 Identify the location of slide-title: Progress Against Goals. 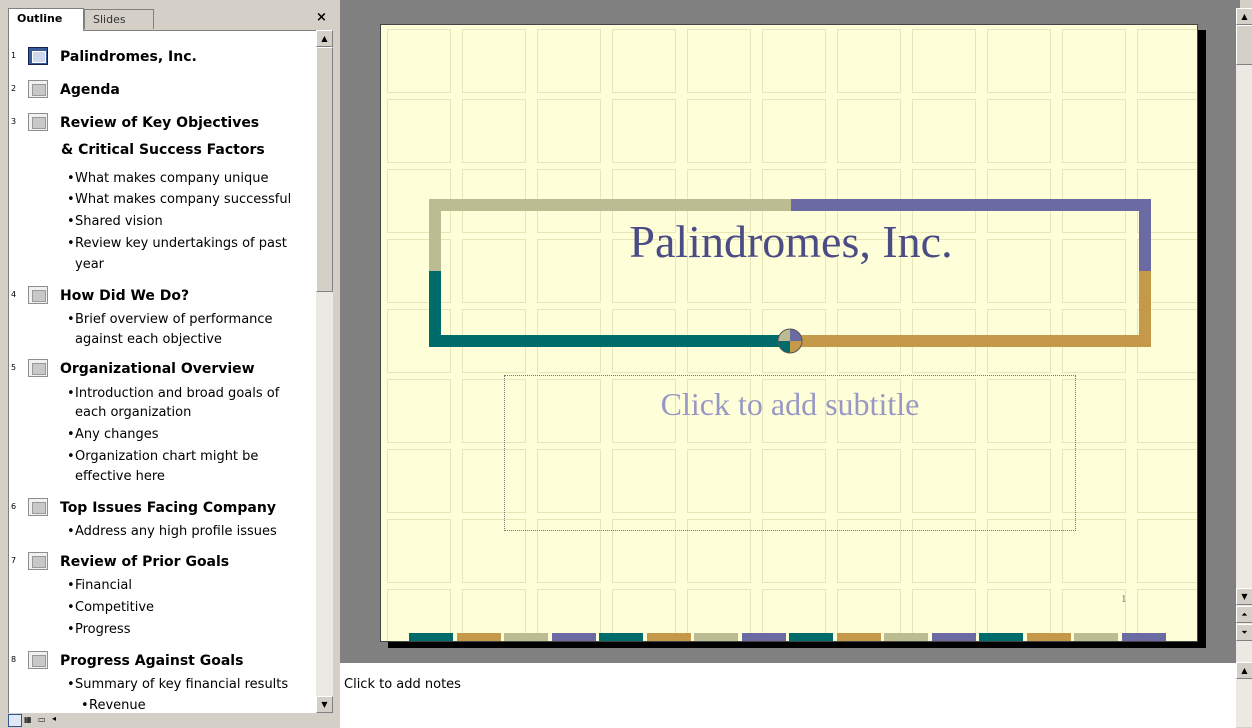
(151, 661).